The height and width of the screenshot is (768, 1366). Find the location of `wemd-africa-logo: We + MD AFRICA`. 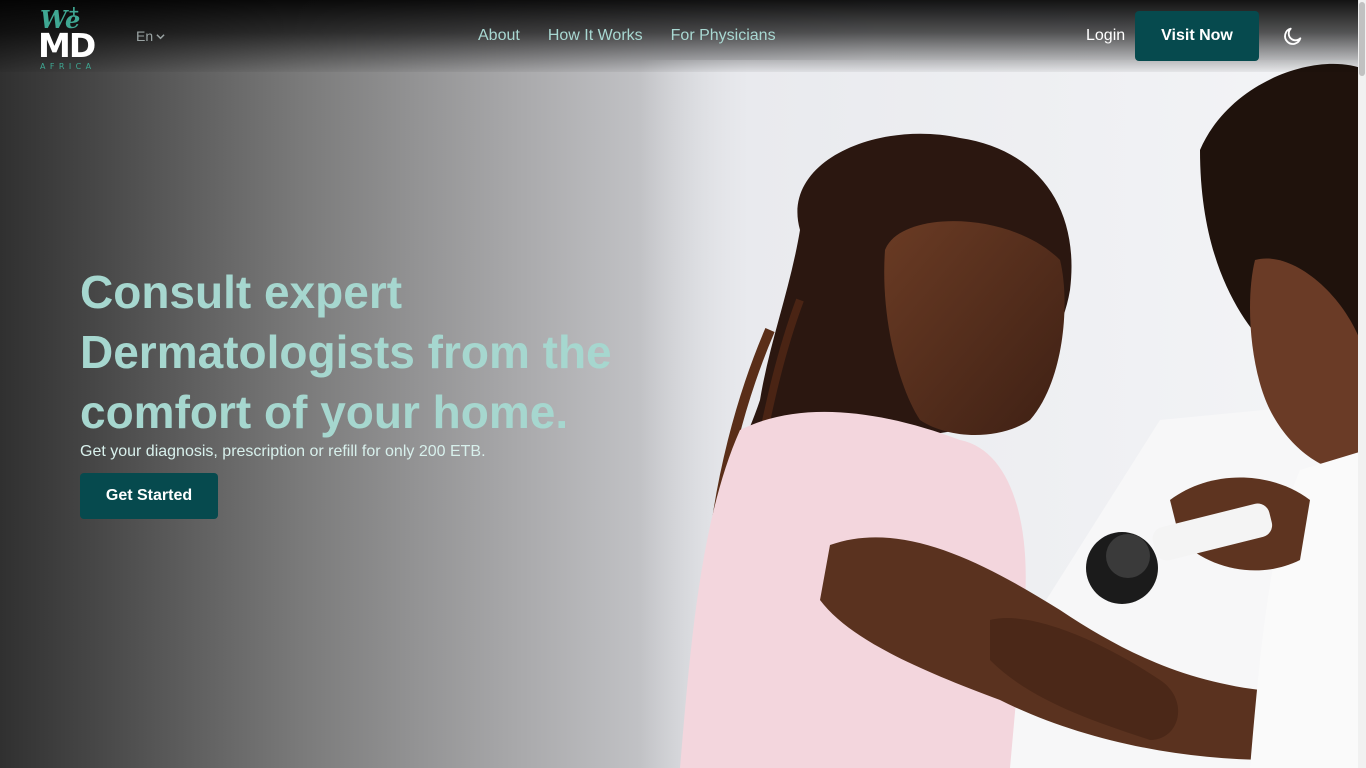

wemd-africa-logo: We + MD AFRICA is located at coordinates (73, 37).